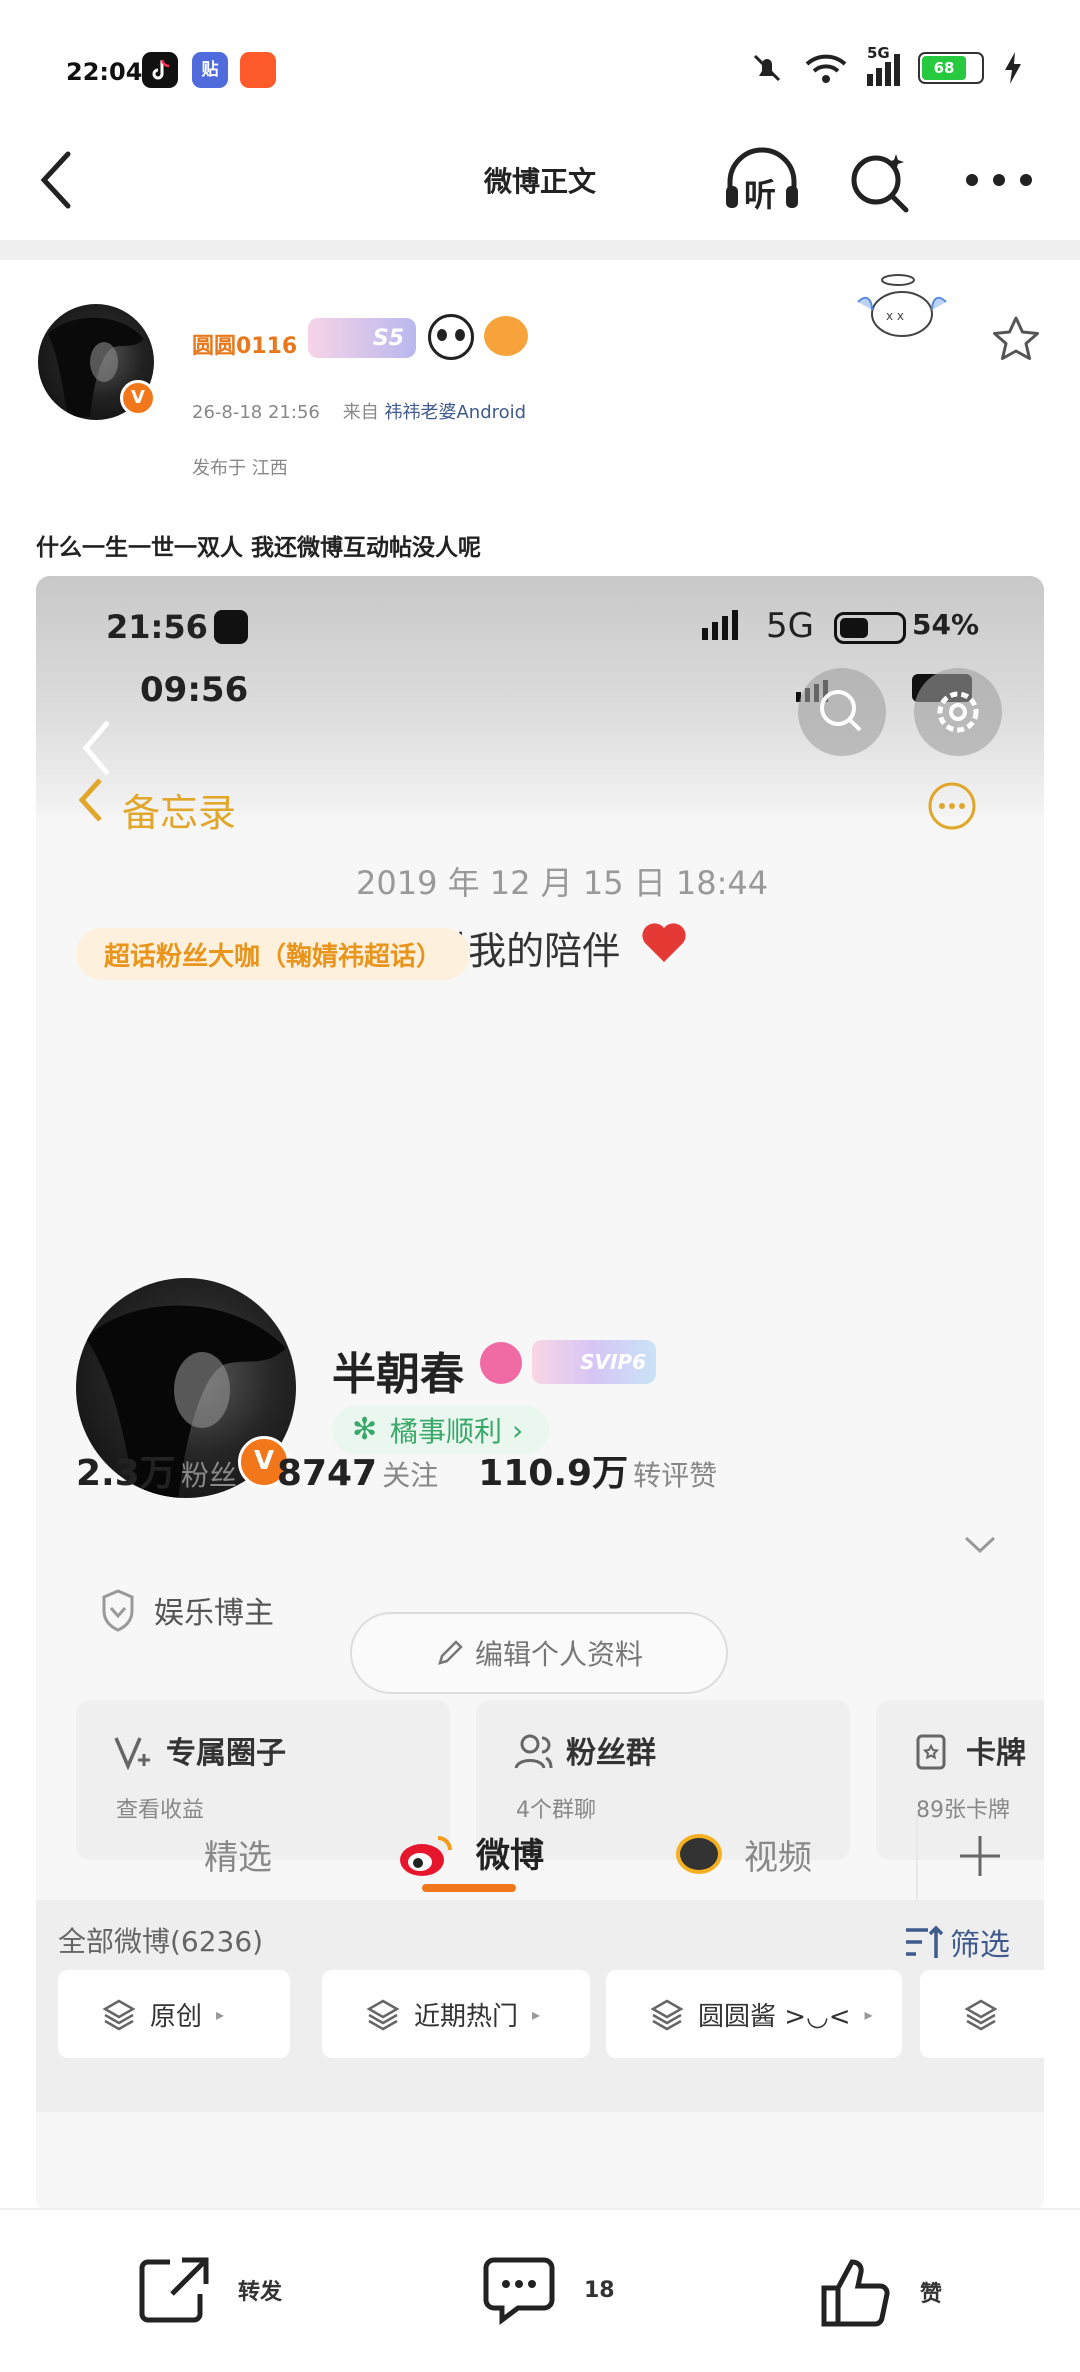 Image resolution: width=1080 pixels, height=2372 pixels. I want to click on post-meta: 26-8-18 21:56 来自 祎祎老婆Android, so click(359, 411).